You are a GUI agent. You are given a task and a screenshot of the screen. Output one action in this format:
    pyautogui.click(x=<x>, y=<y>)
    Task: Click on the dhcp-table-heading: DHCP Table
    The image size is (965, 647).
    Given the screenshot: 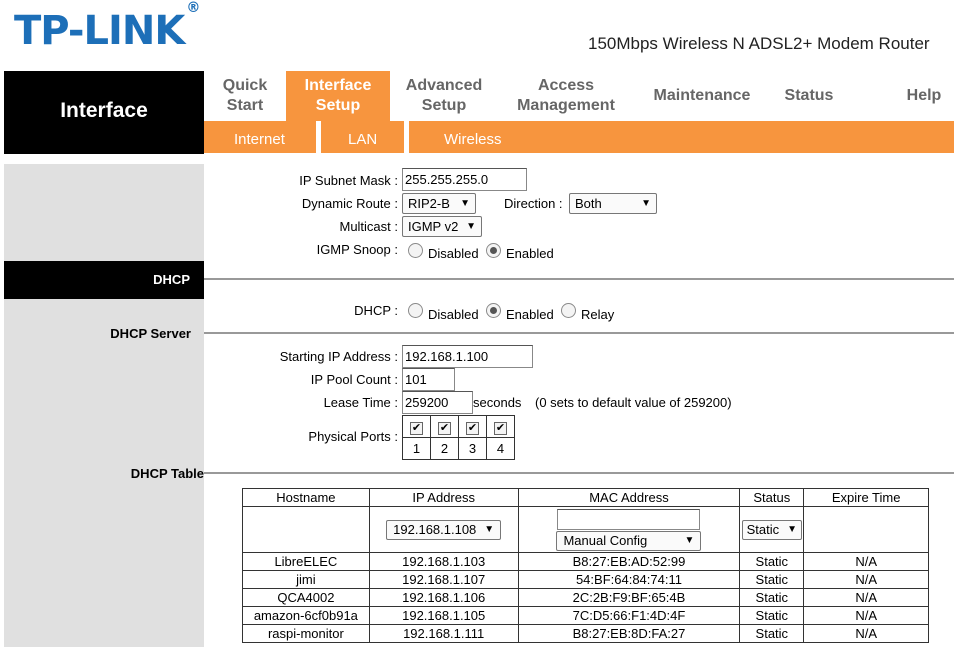 What is the action you would take?
    pyautogui.click(x=167, y=473)
    